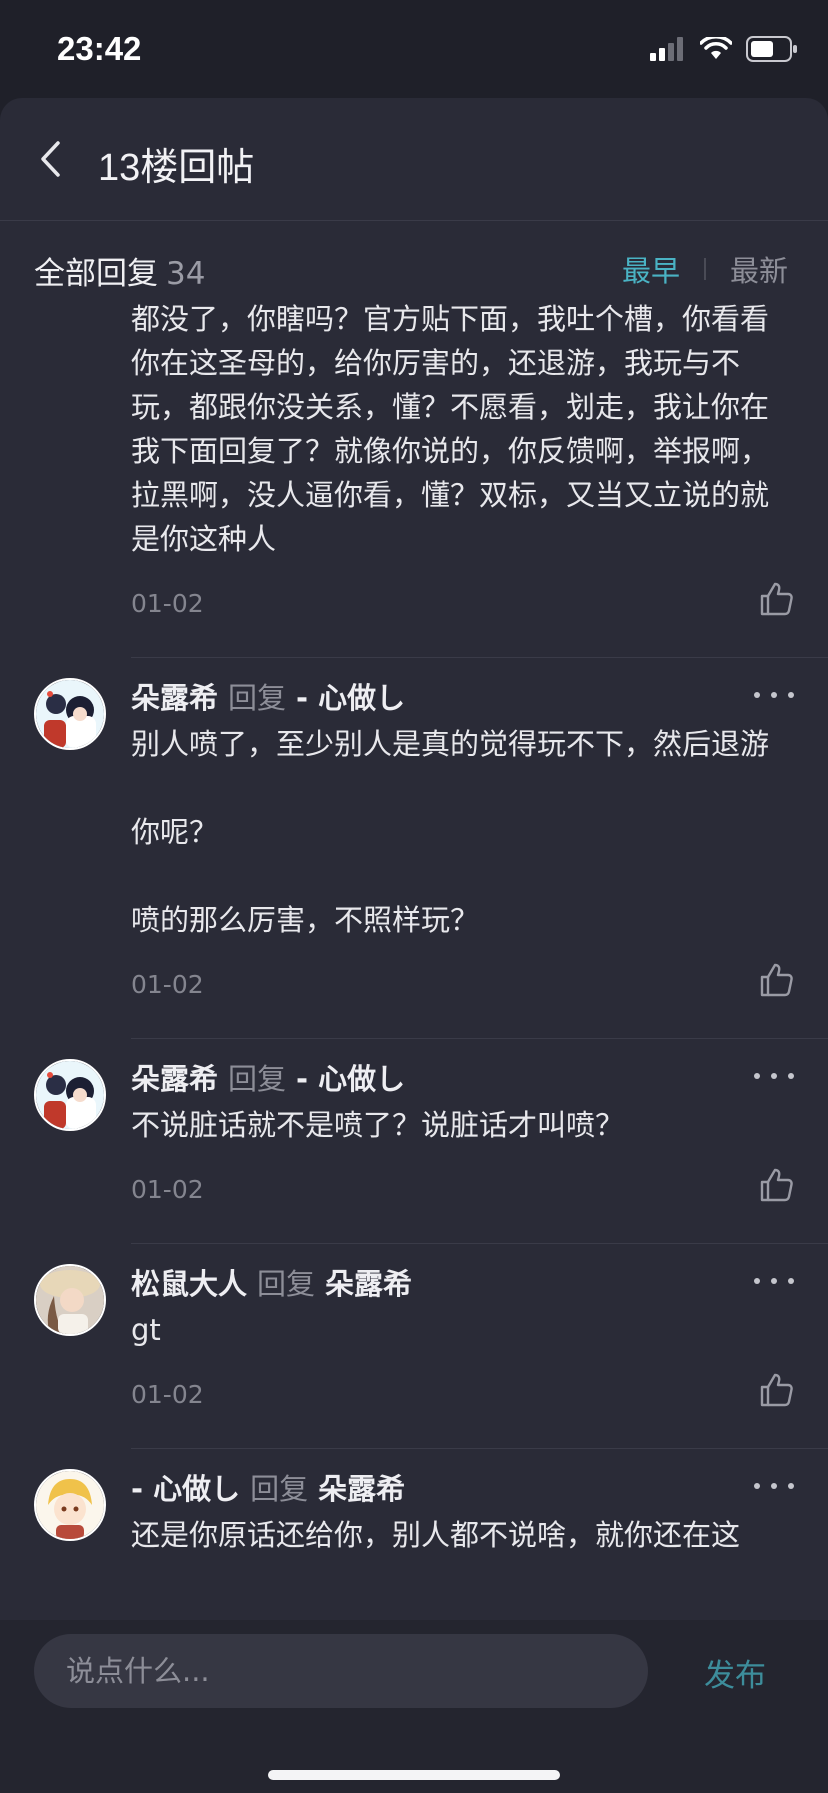 The width and height of the screenshot is (828, 1793). Describe the element at coordinates (436, 1535) in the screenshot. I see `reply-text: 还是你原话还给你，别人都不说啥，就你还在这` at that location.